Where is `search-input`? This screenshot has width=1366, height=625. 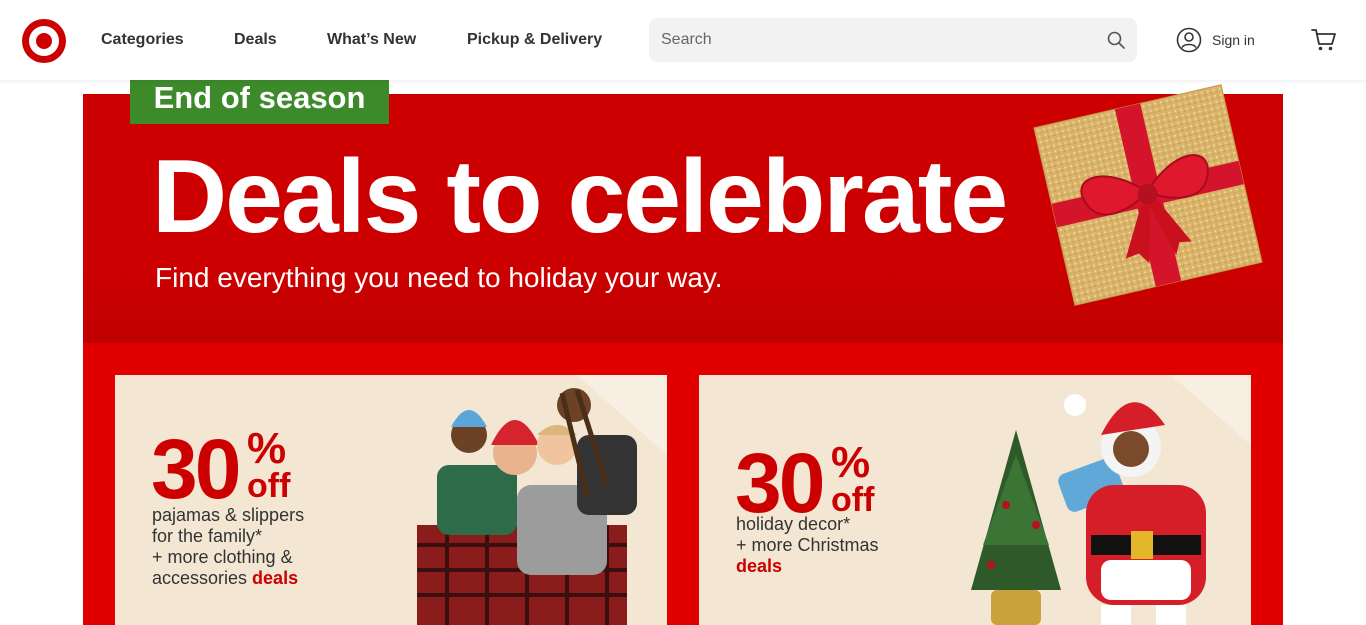
search-input is located at coordinates (874, 40).